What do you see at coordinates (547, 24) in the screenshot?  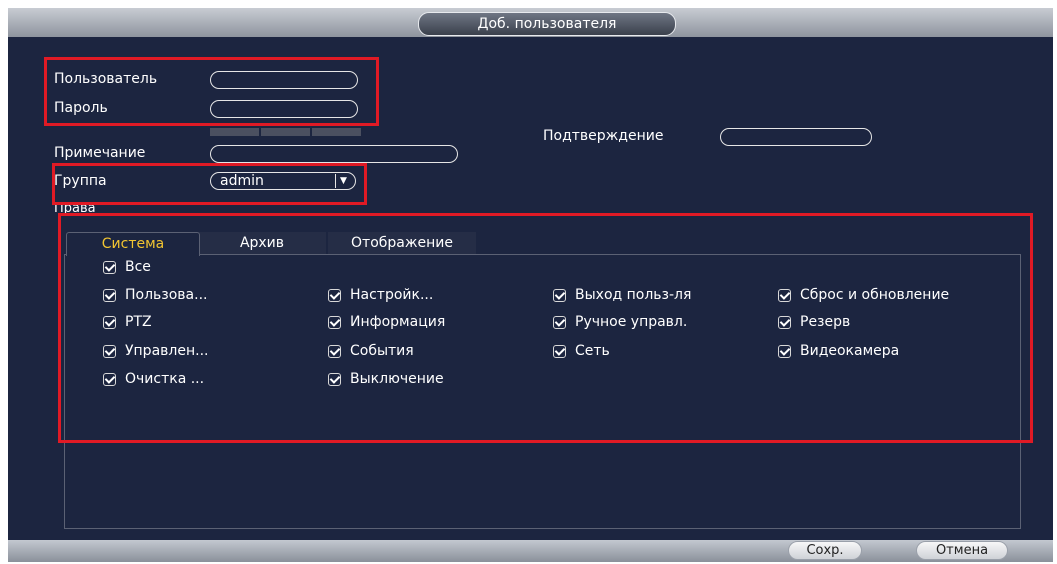 I see `window-title: Доб. пользователя` at bounding box center [547, 24].